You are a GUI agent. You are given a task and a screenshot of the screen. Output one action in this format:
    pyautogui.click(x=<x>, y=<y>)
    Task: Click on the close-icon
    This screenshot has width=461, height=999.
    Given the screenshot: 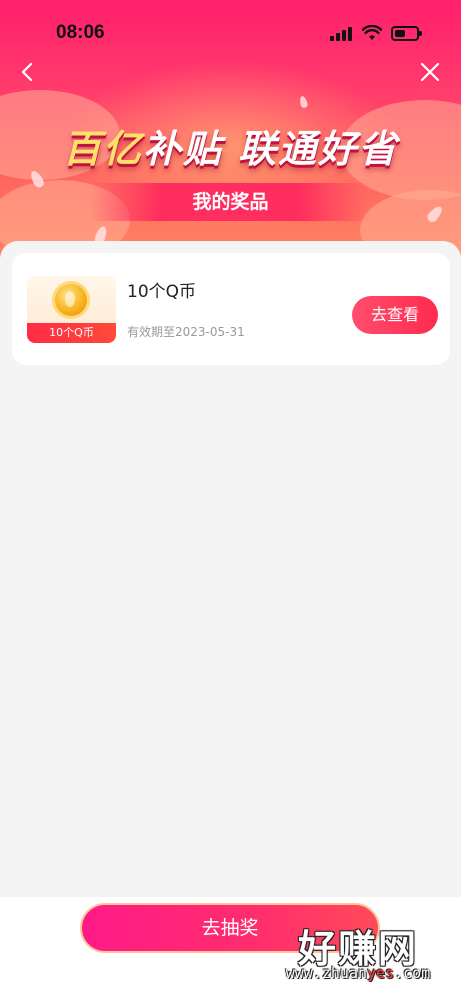 What is the action you would take?
    pyautogui.click(x=430, y=72)
    